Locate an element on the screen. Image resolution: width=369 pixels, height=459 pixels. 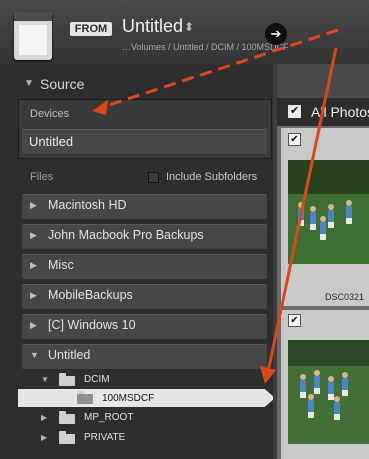
folder-label: PRIVATE is located at coordinates (105, 437).